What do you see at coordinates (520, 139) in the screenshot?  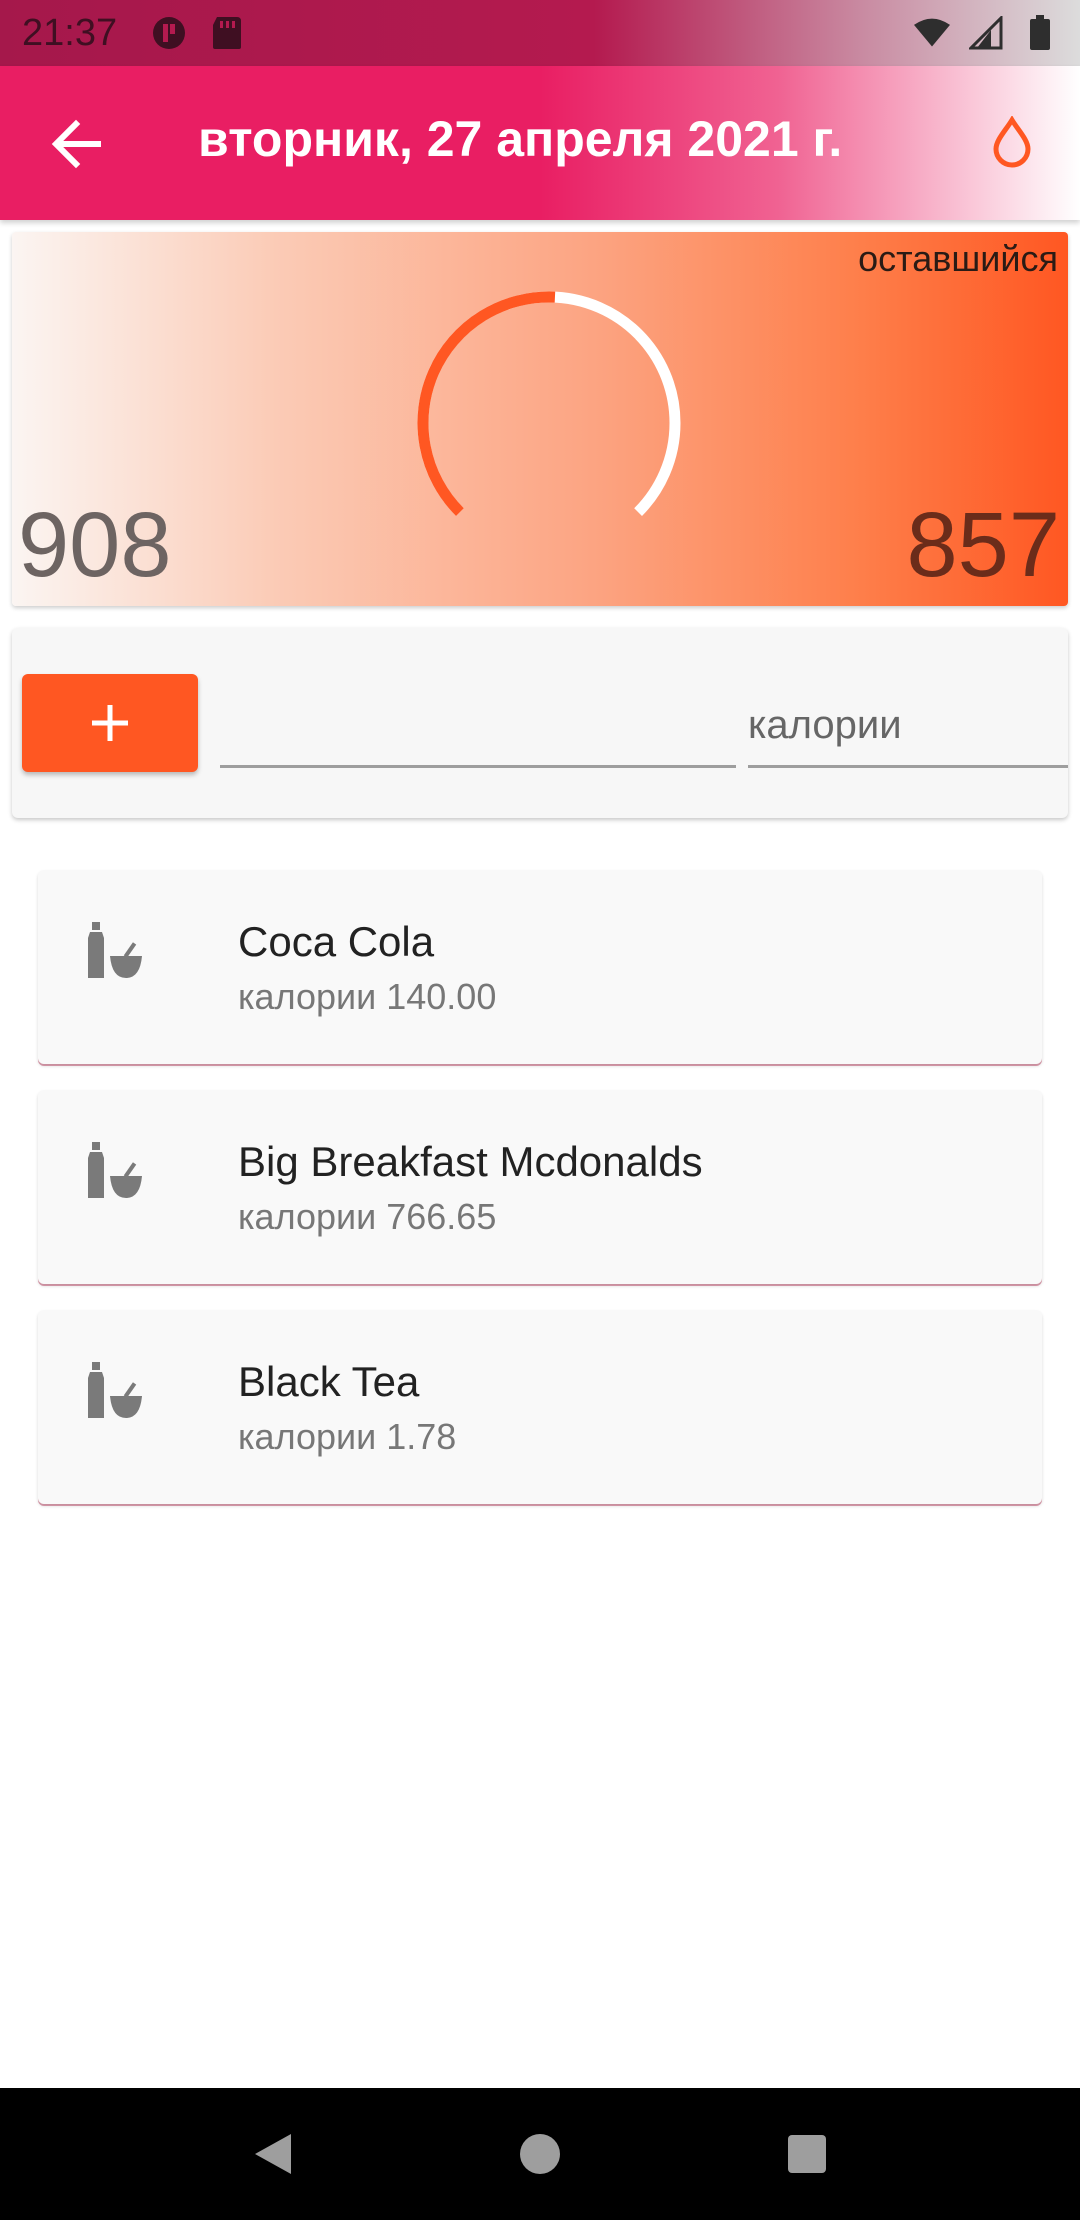 I see `page-title: вторник, 27 апреля 2021 г.` at bounding box center [520, 139].